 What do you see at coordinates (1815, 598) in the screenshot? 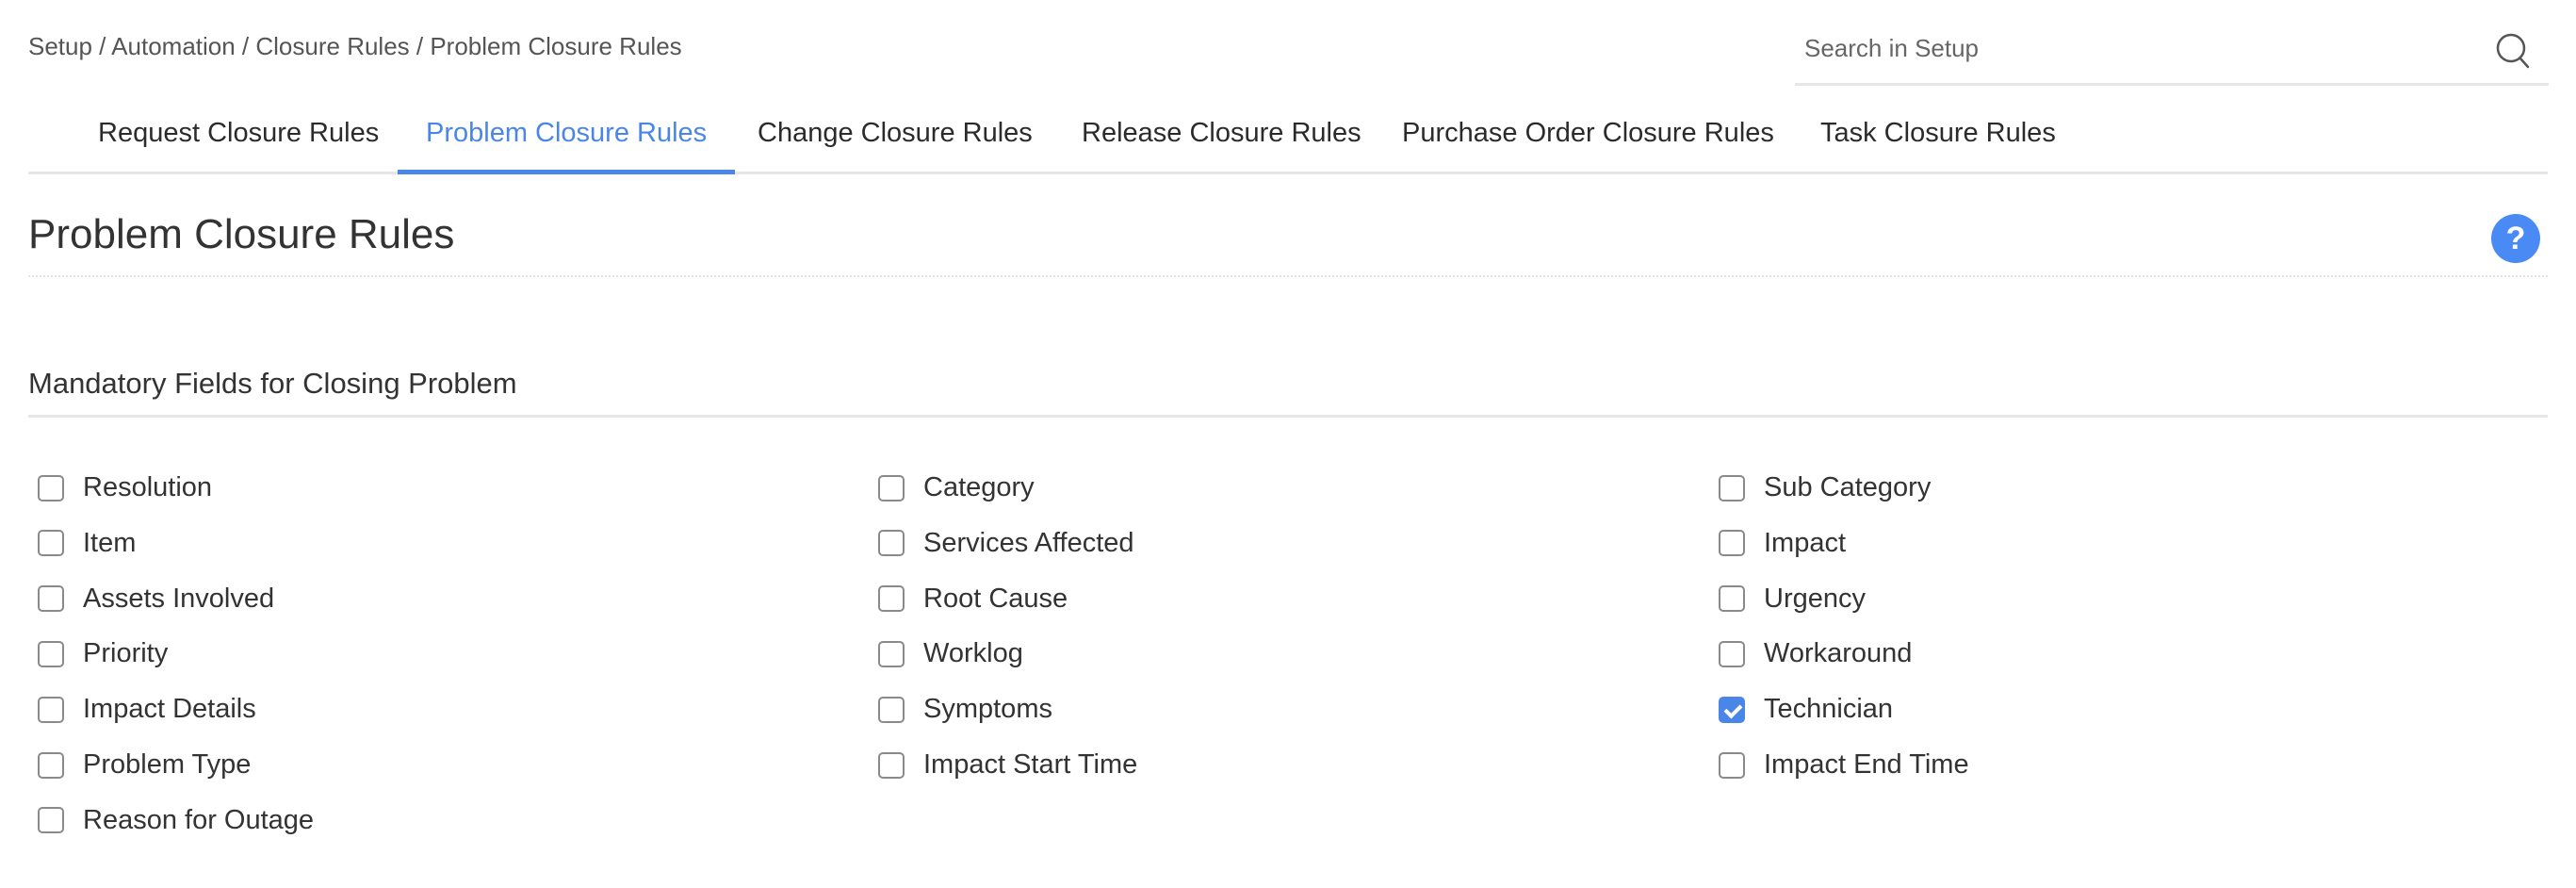
I see `checkbox-label: Urgency` at bounding box center [1815, 598].